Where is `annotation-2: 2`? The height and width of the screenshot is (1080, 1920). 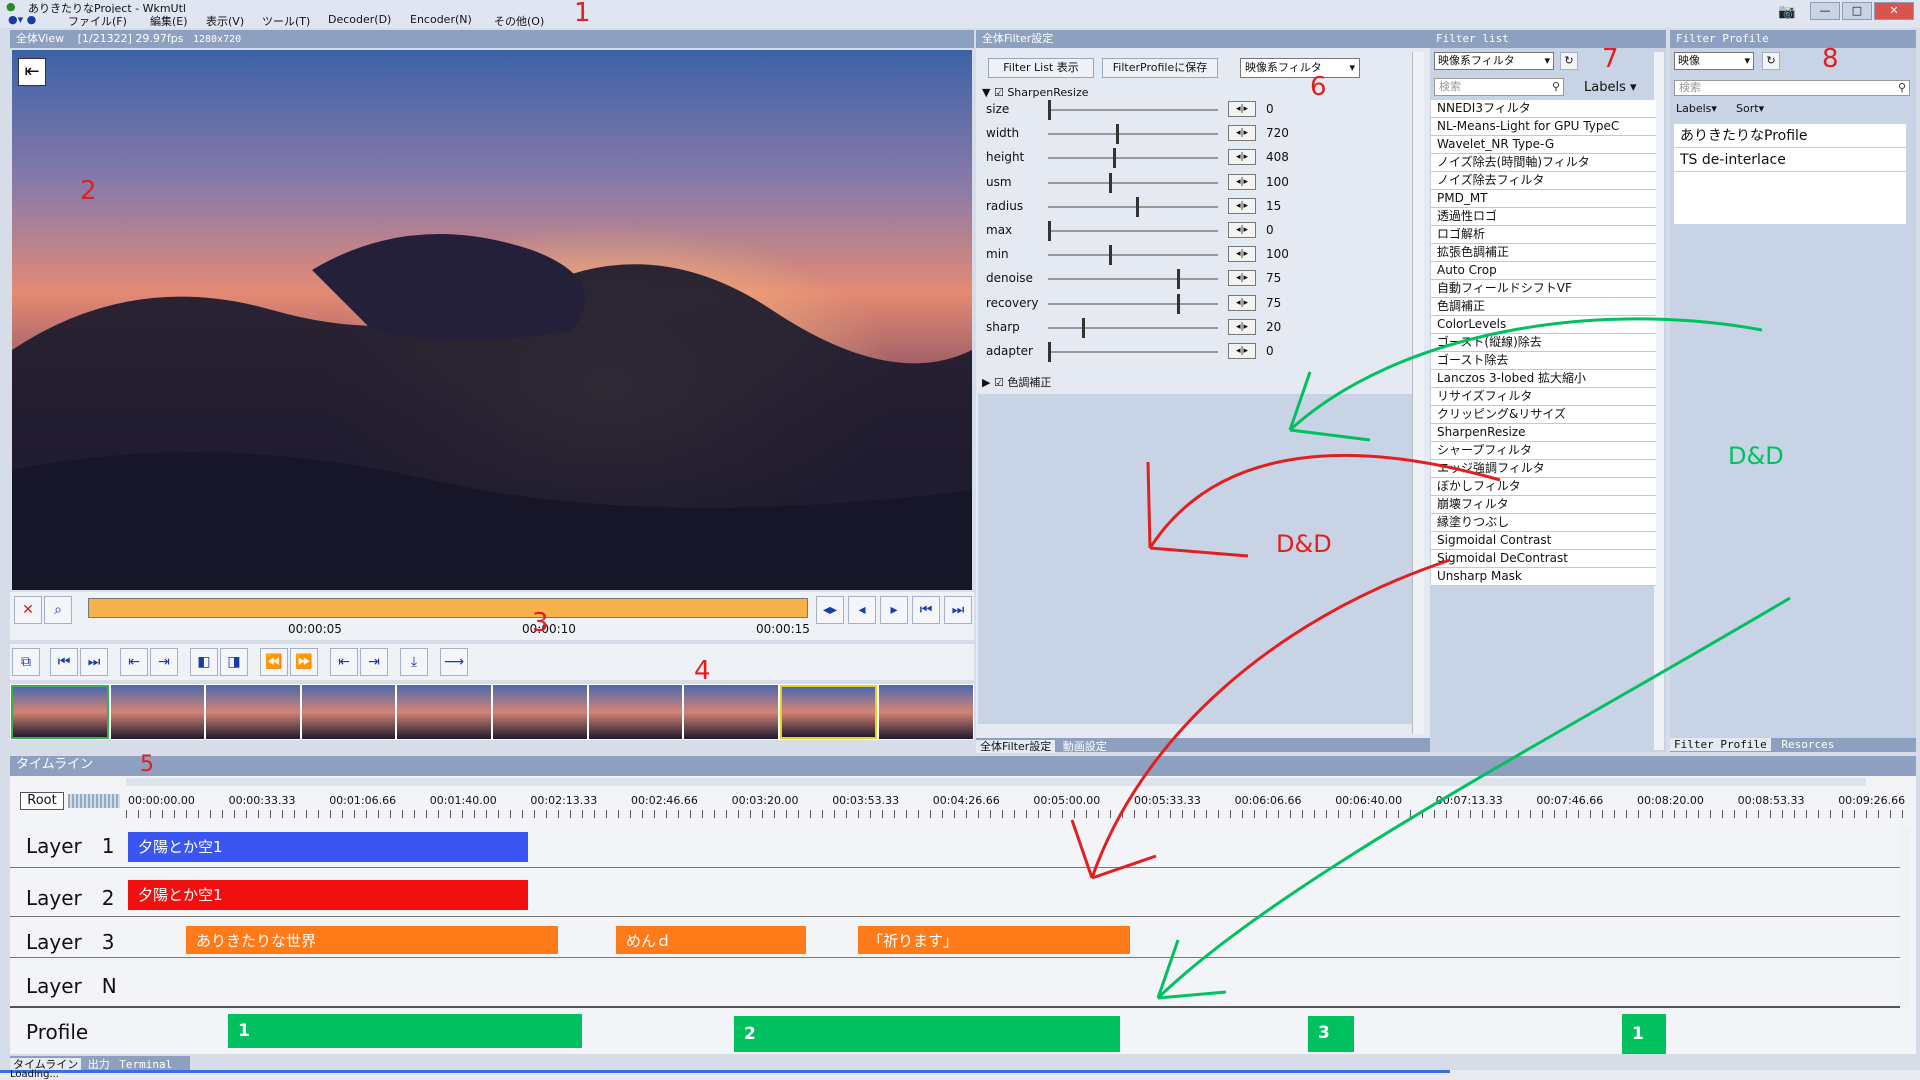 annotation-2: 2 is located at coordinates (88, 191).